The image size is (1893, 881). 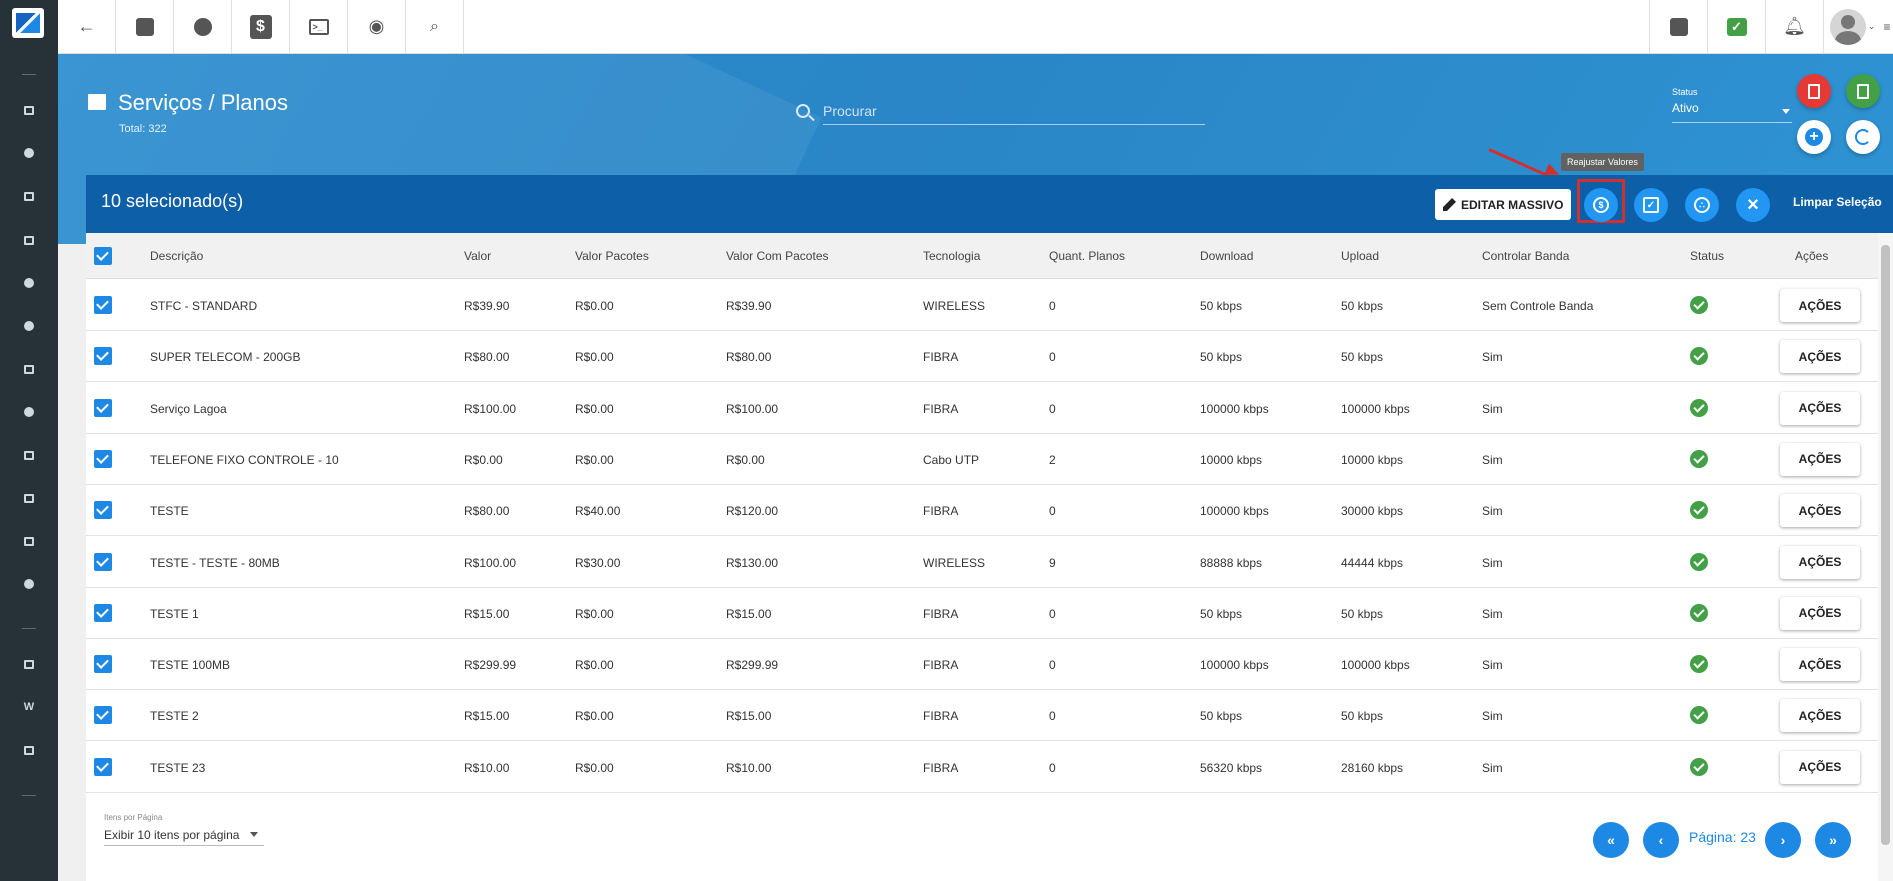 I want to click on dollar-icon: $, so click(x=260, y=26).